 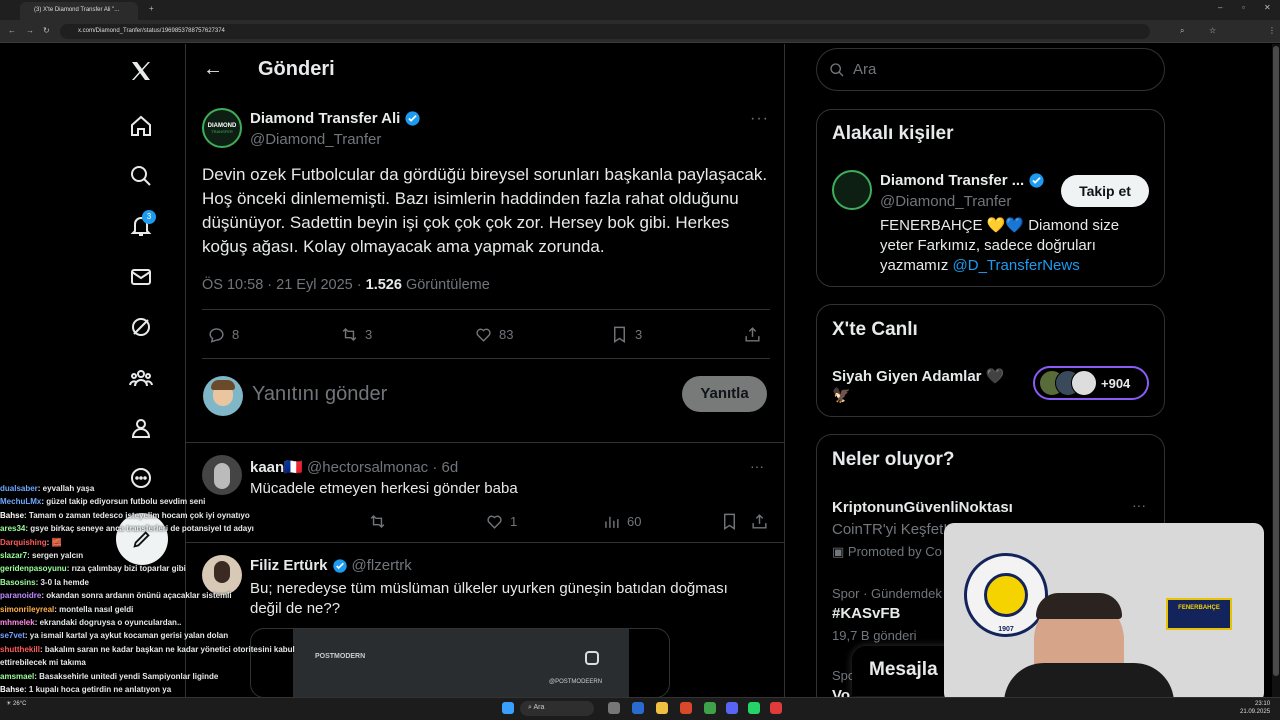 I want to click on weather-widget: ☀ 26°C, so click(x=16, y=703).